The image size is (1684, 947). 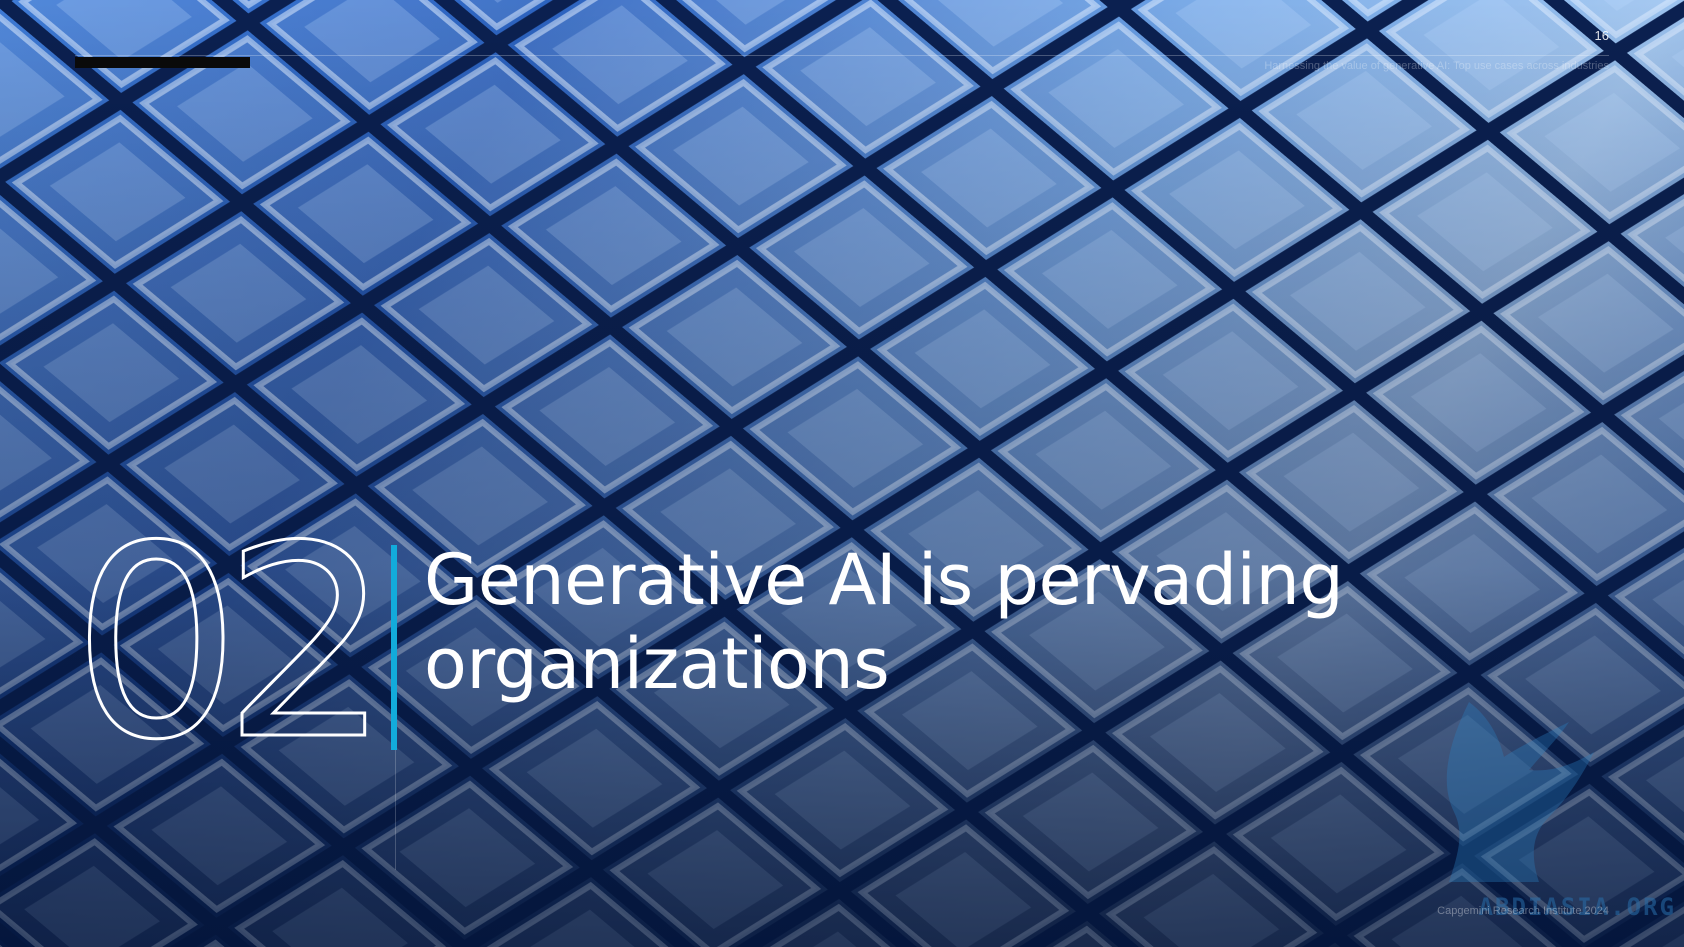 I want to click on title-divider, so click(x=394, y=647).